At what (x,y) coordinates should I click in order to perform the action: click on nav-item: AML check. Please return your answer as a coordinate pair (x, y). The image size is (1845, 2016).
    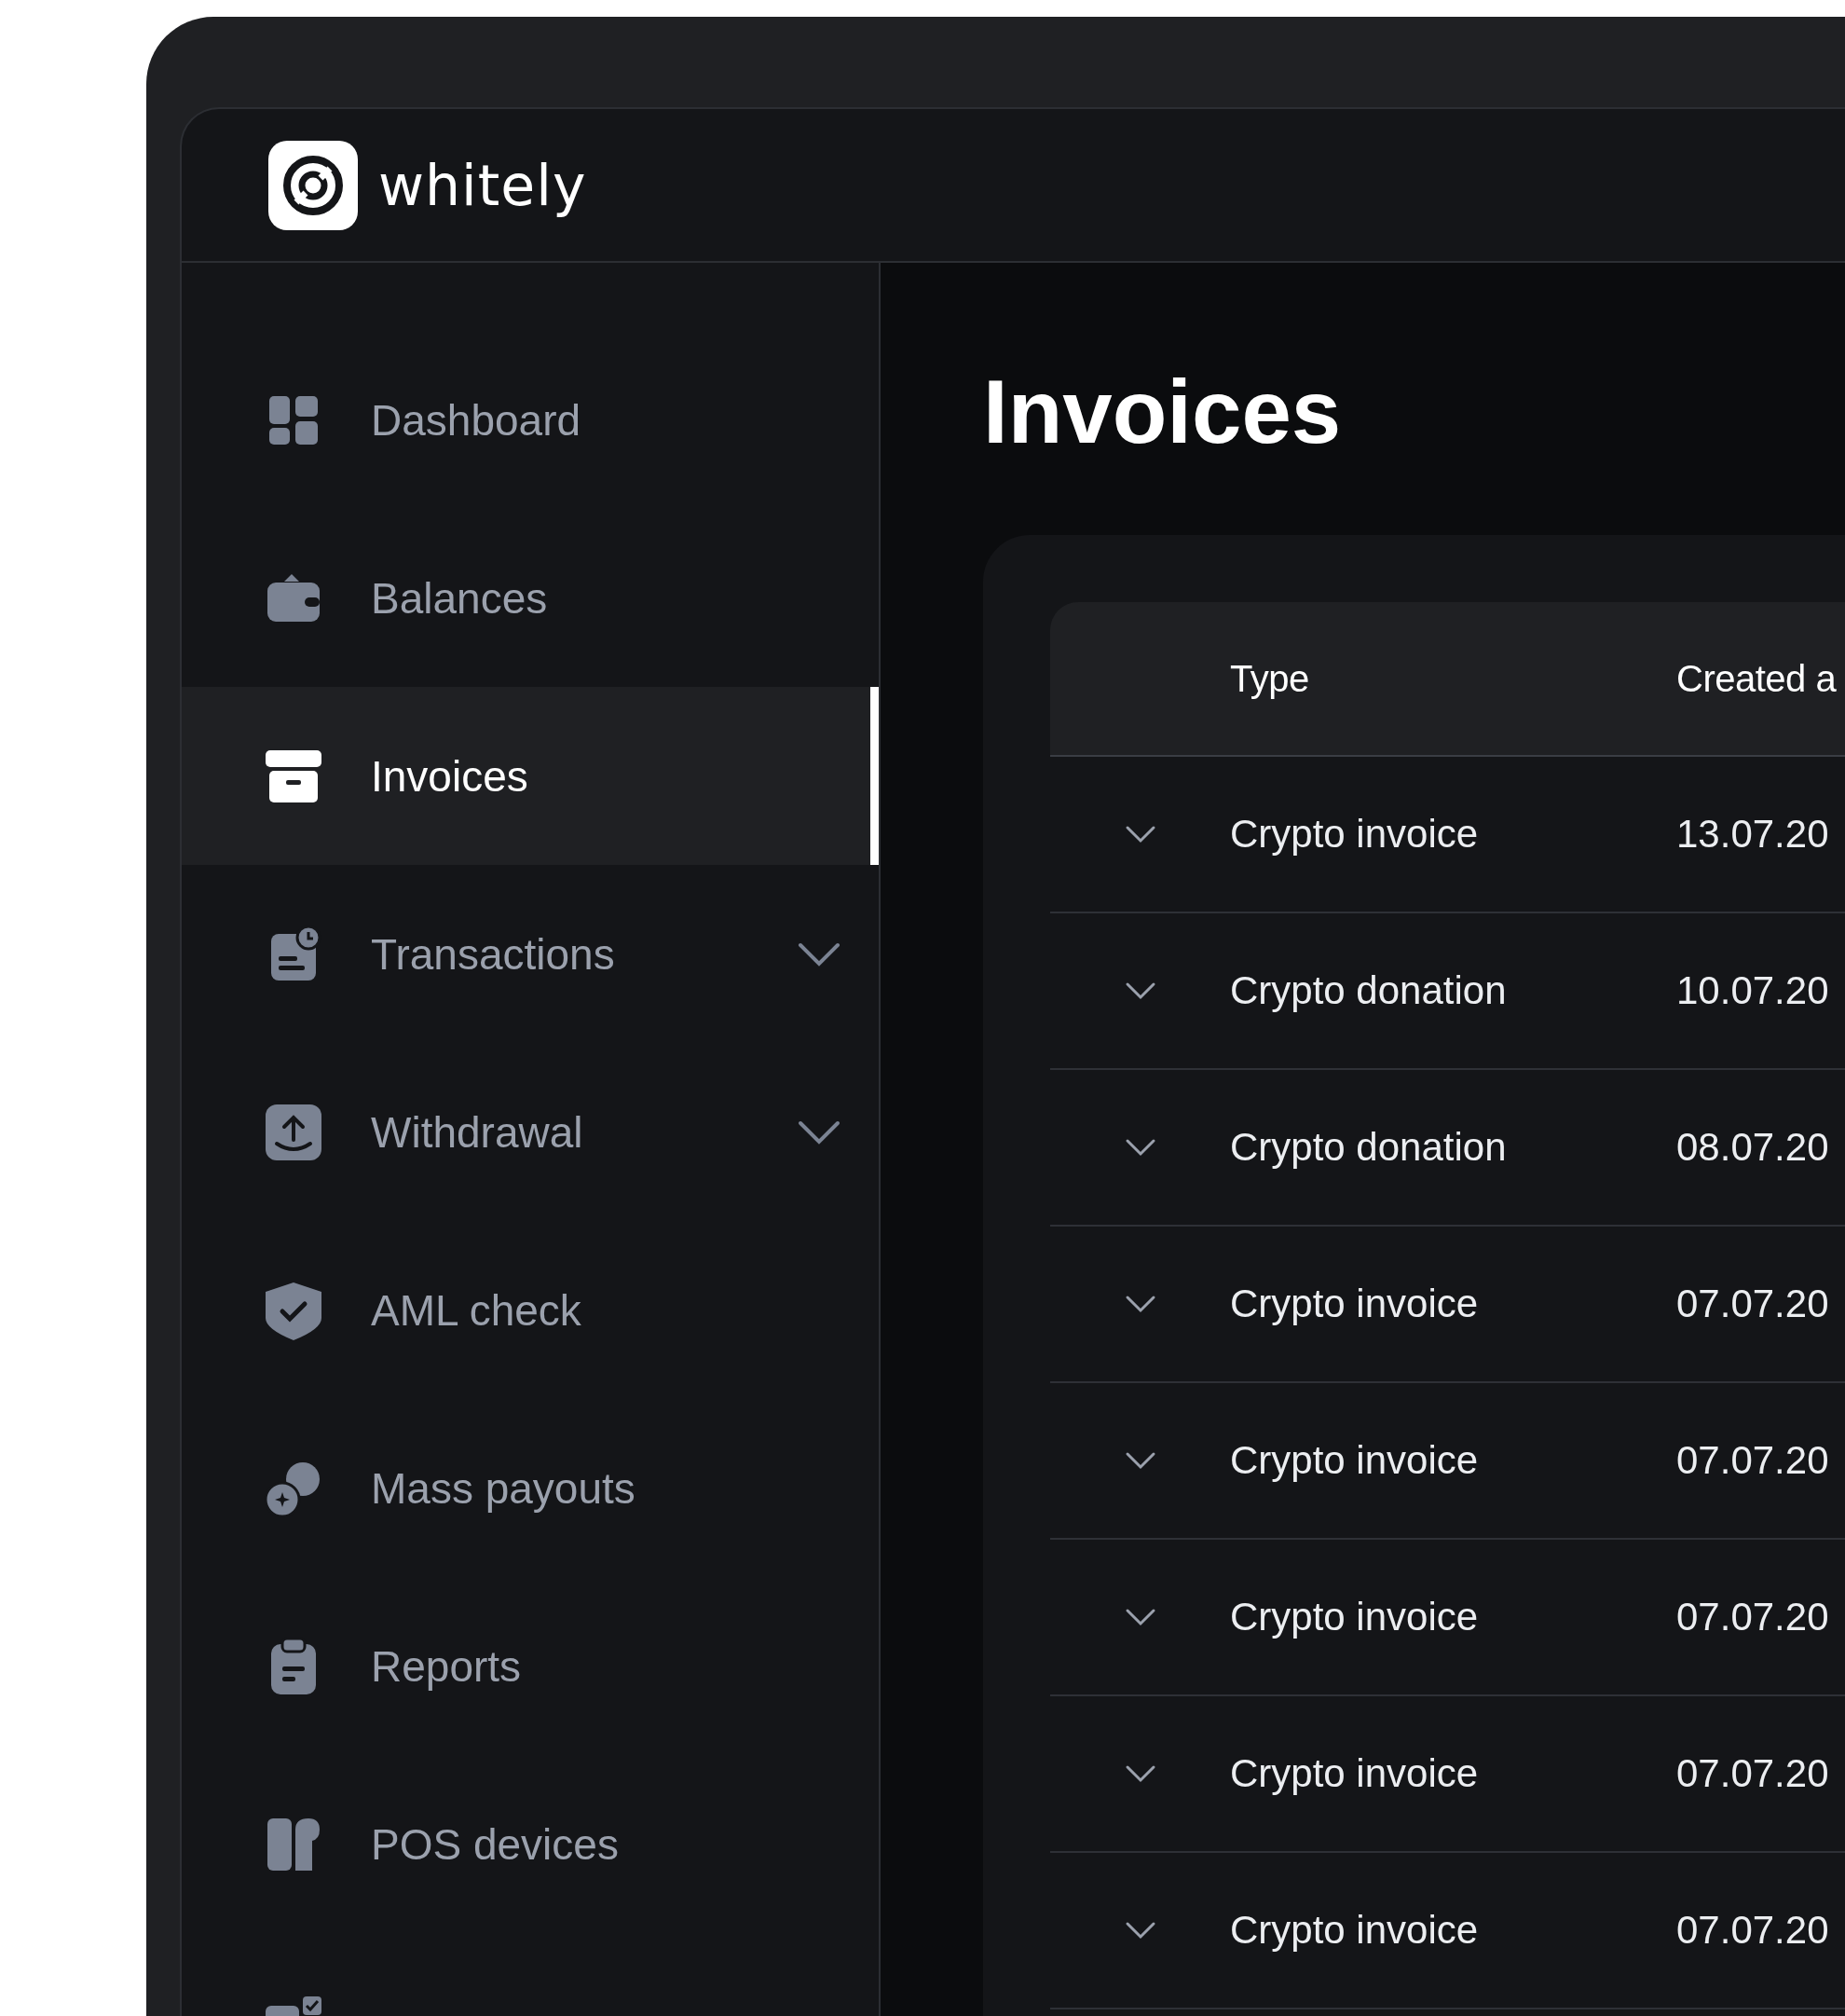
    Looking at the image, I should click on (530, 1310).